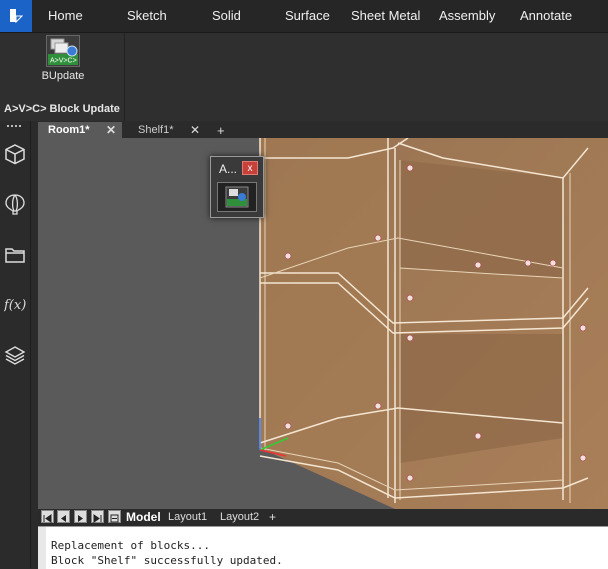  I want to click on folder-icon, so click(15, 255).